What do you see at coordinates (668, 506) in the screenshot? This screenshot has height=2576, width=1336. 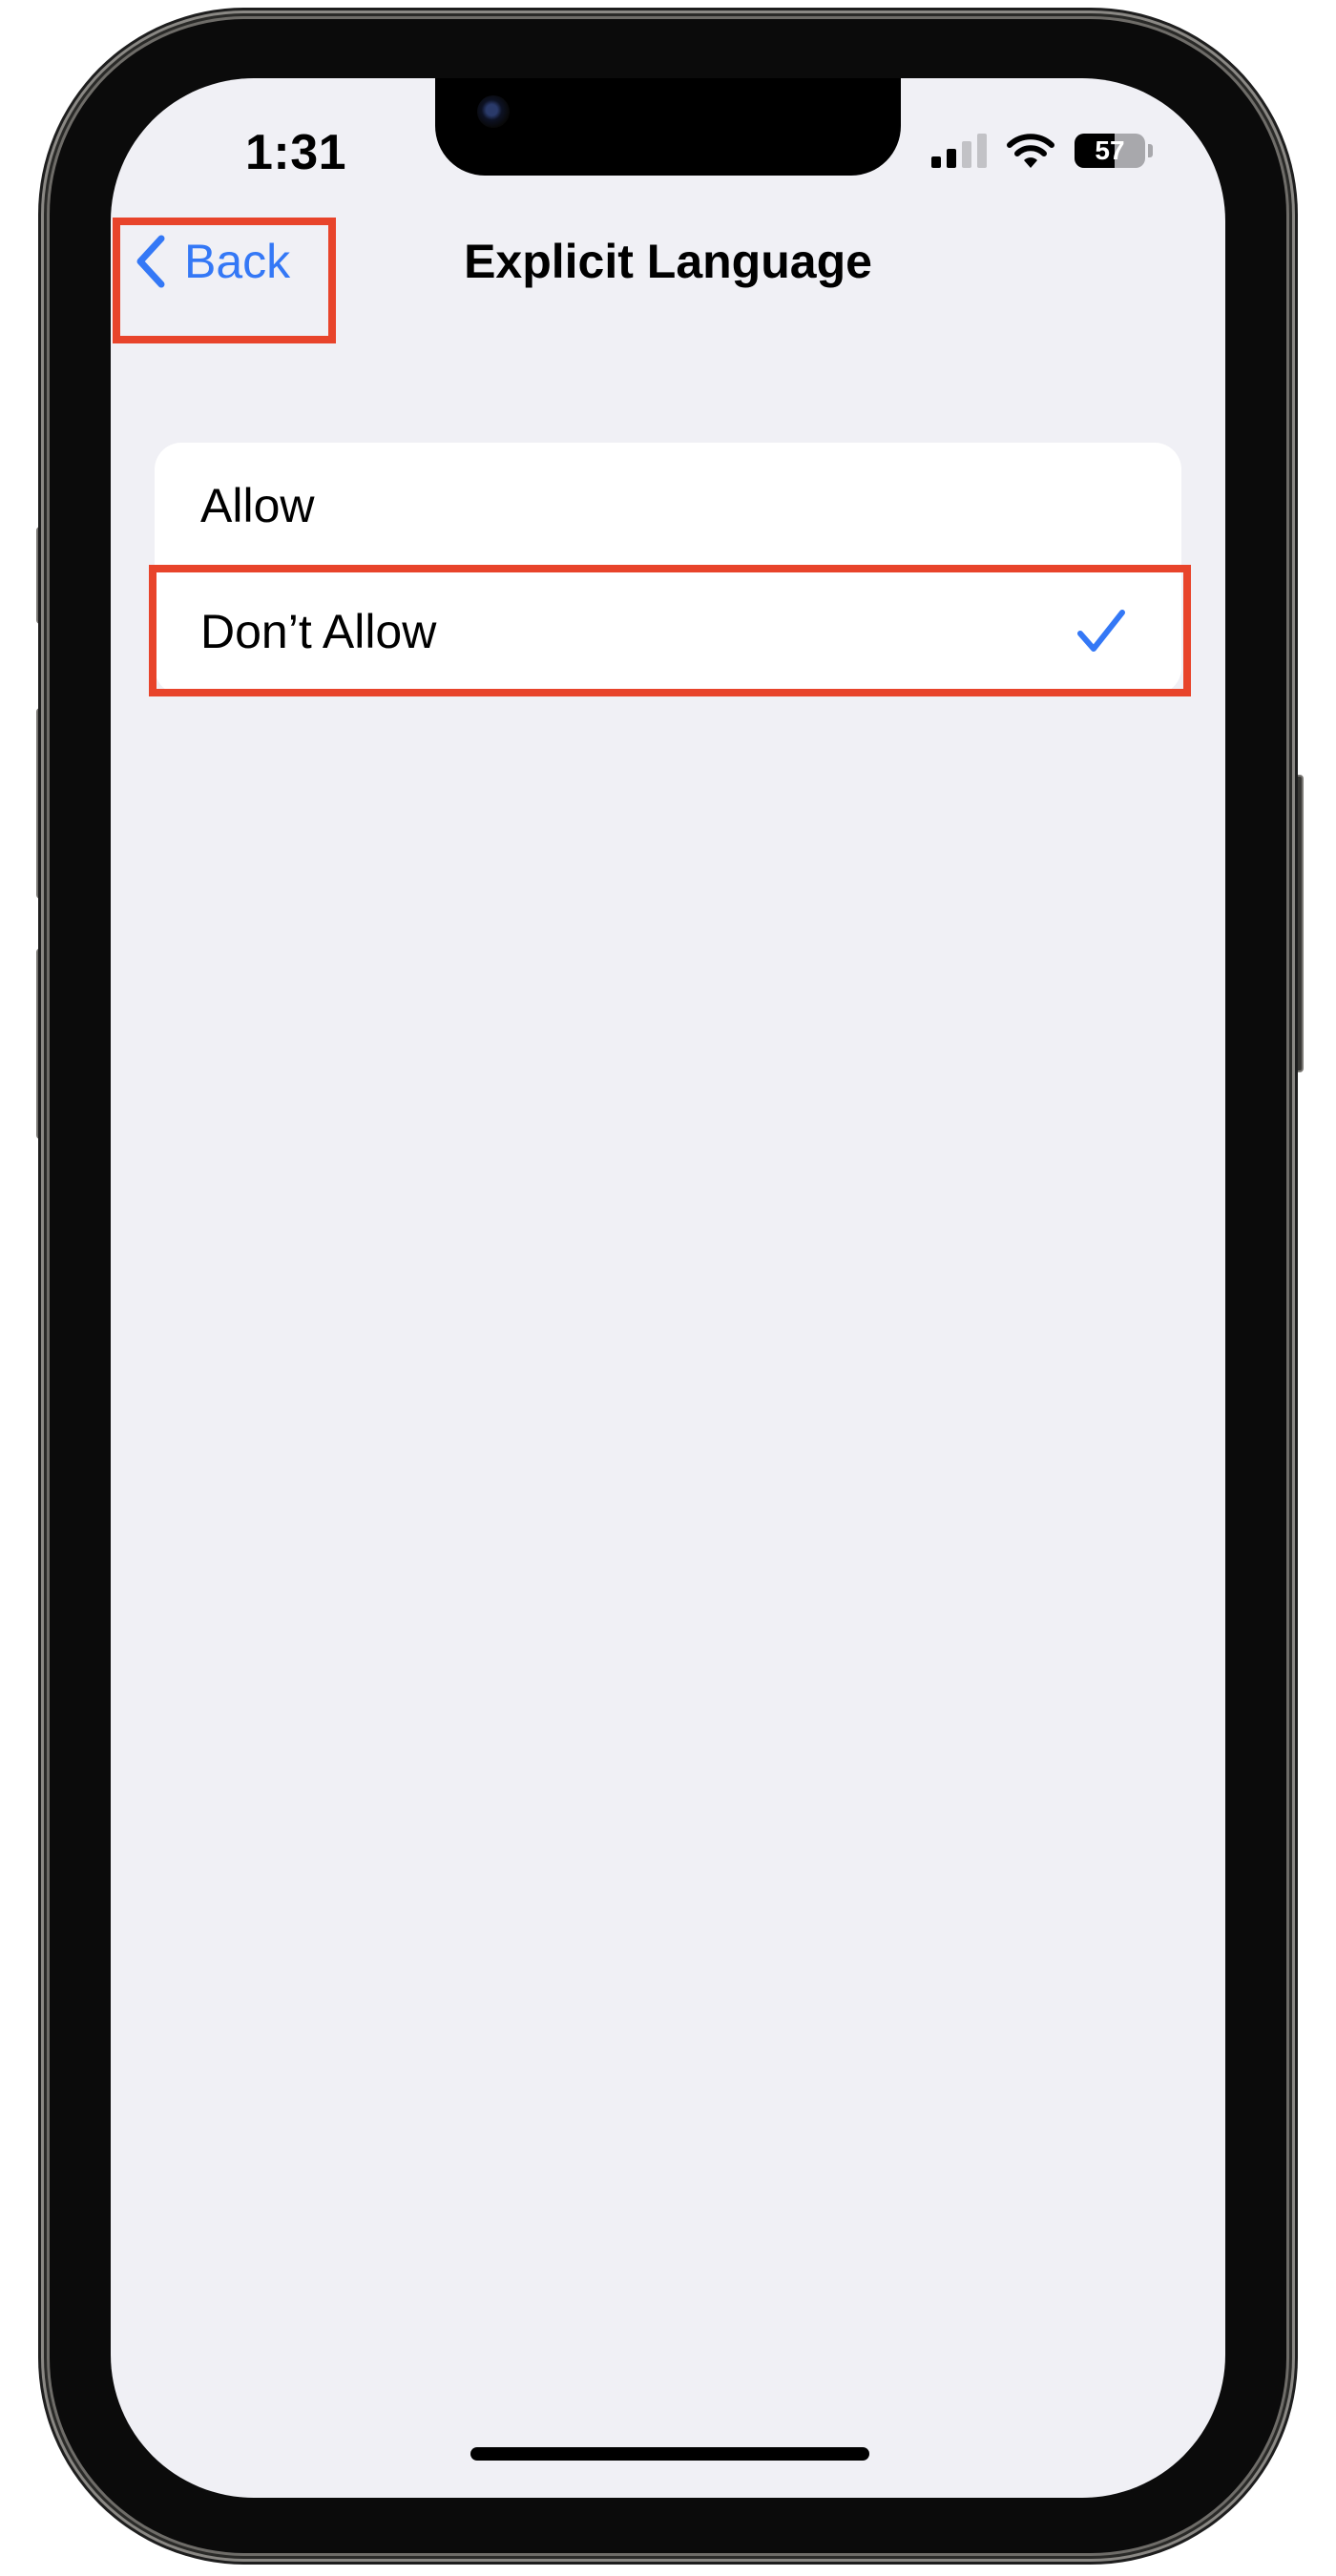 I see `option-allow: Allow` at bounding box center [668, 506].